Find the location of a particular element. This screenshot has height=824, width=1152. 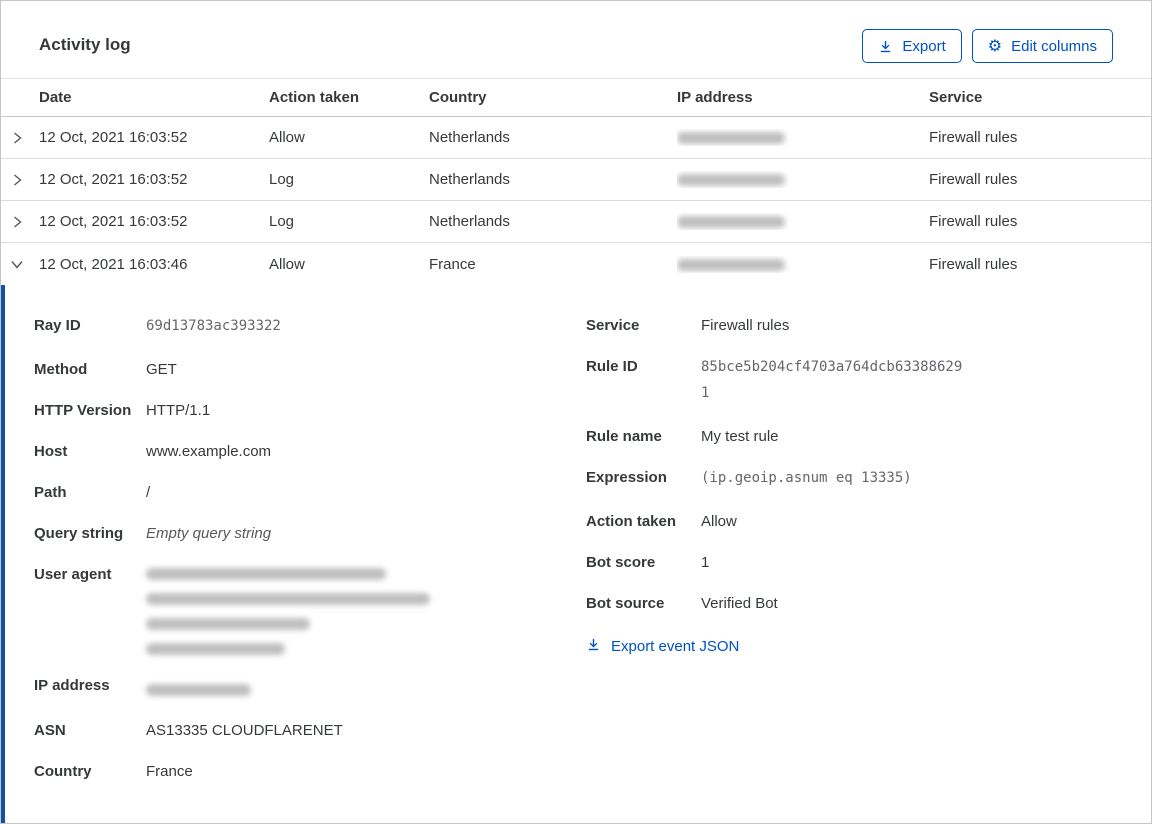

field-method: Method GET is located at coordinates (105, 369).